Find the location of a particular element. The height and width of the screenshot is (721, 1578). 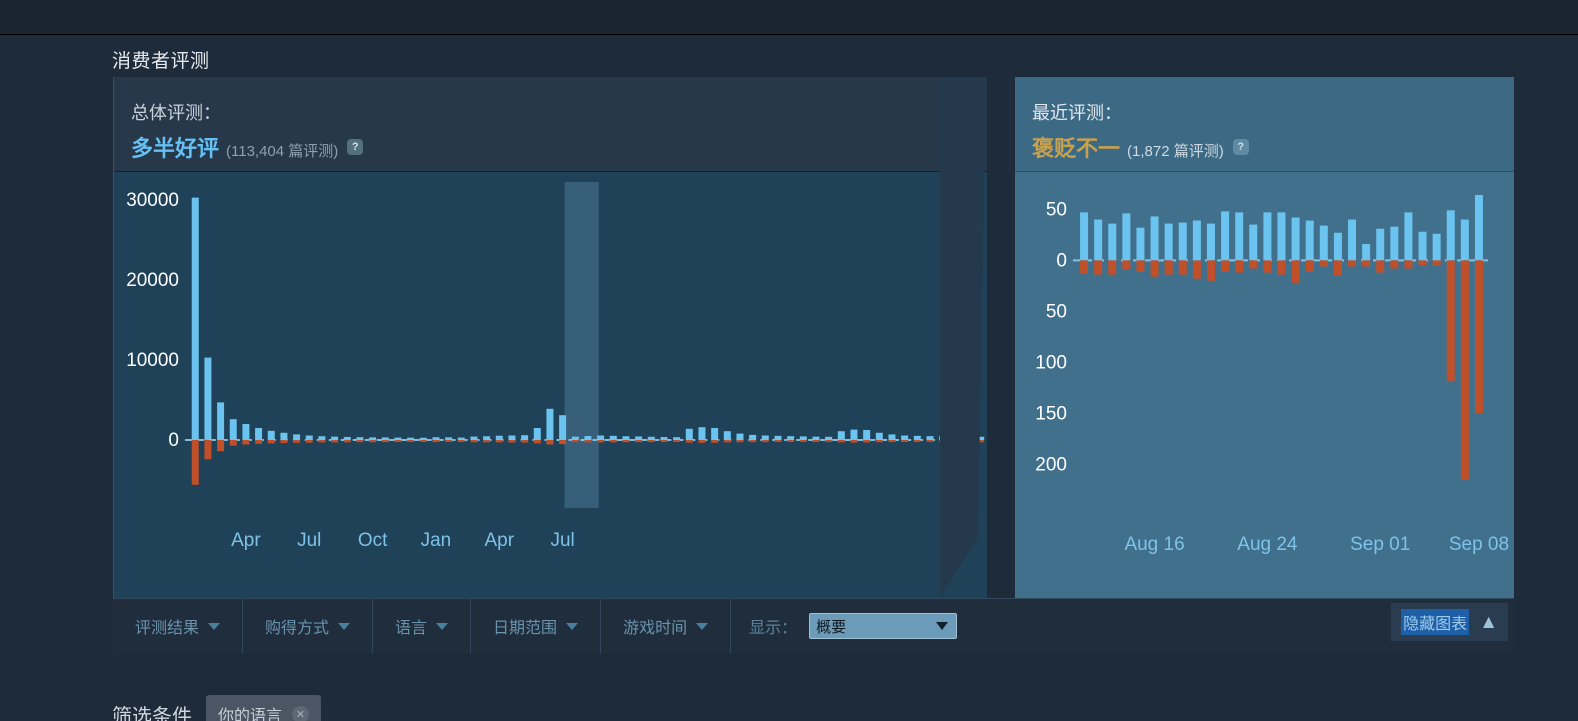

filter-review-type: 评测结果 is located at coordinates (178, 626).